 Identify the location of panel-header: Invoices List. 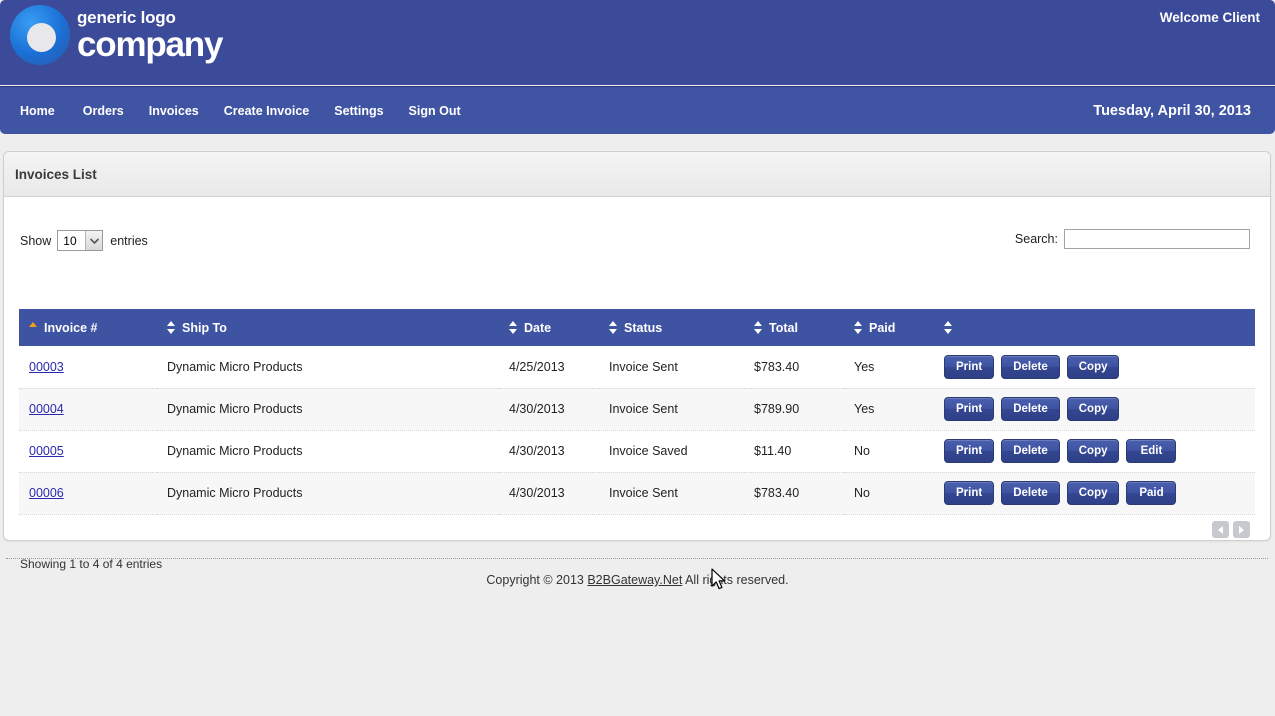
(637, 174).